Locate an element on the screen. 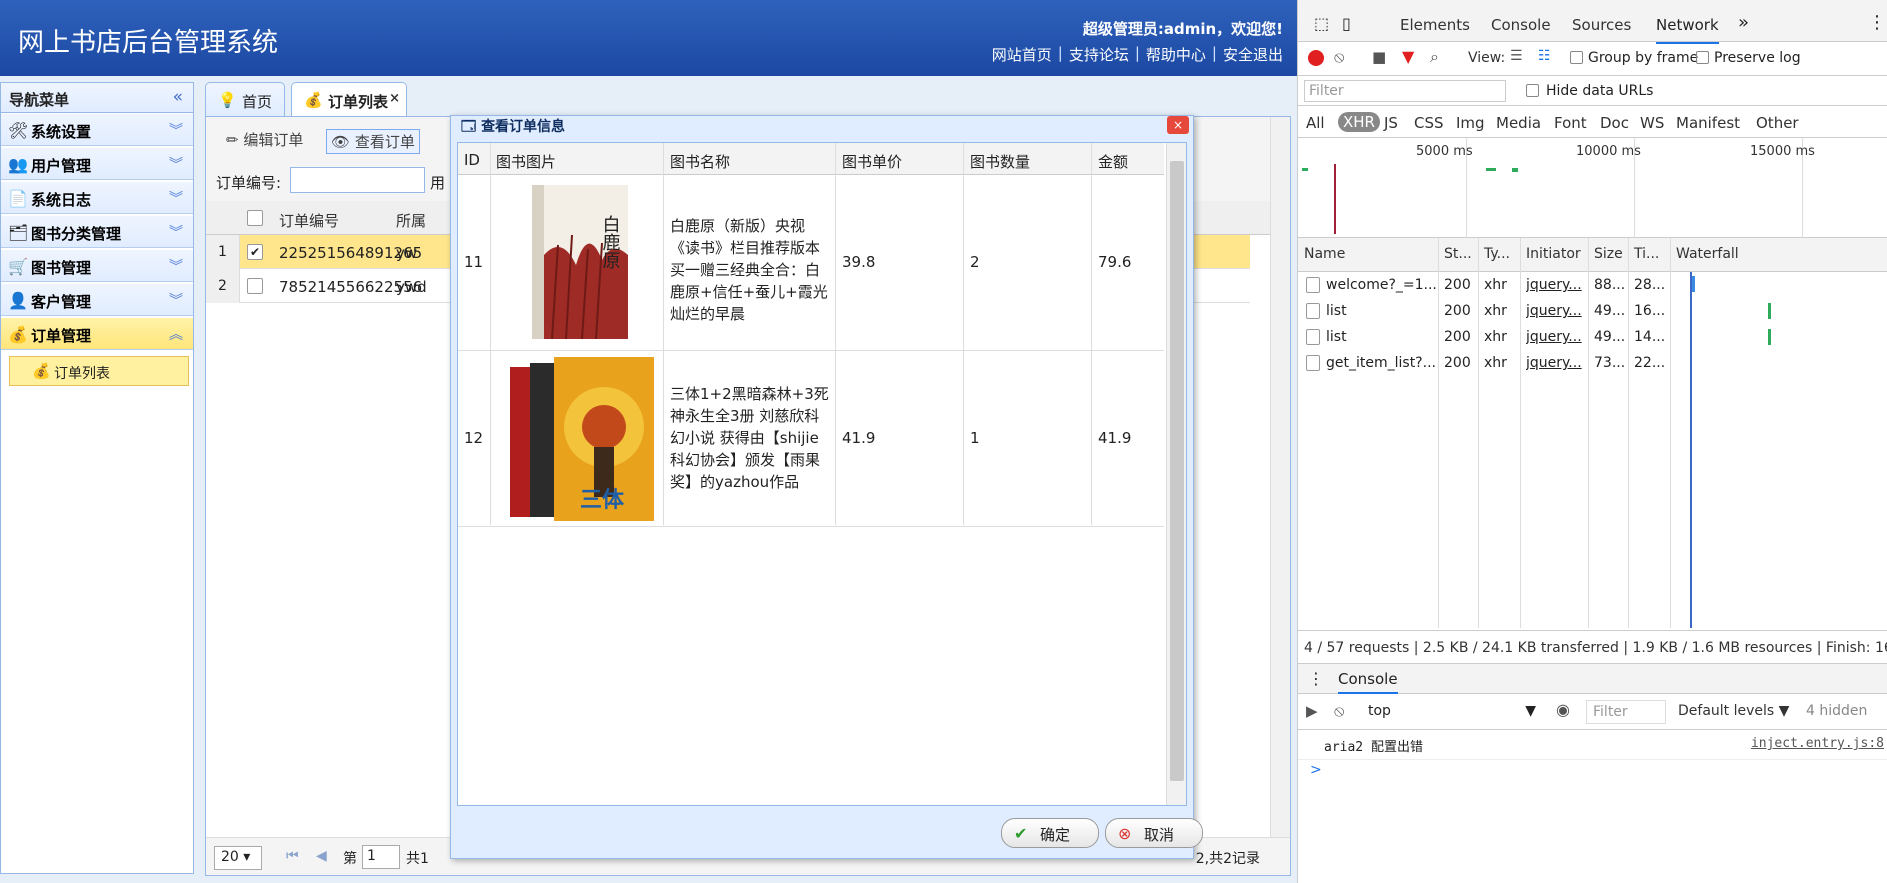  nav-item-system-settings: 🛠 系统设置 ︾ is located at coordinates (97, 130).